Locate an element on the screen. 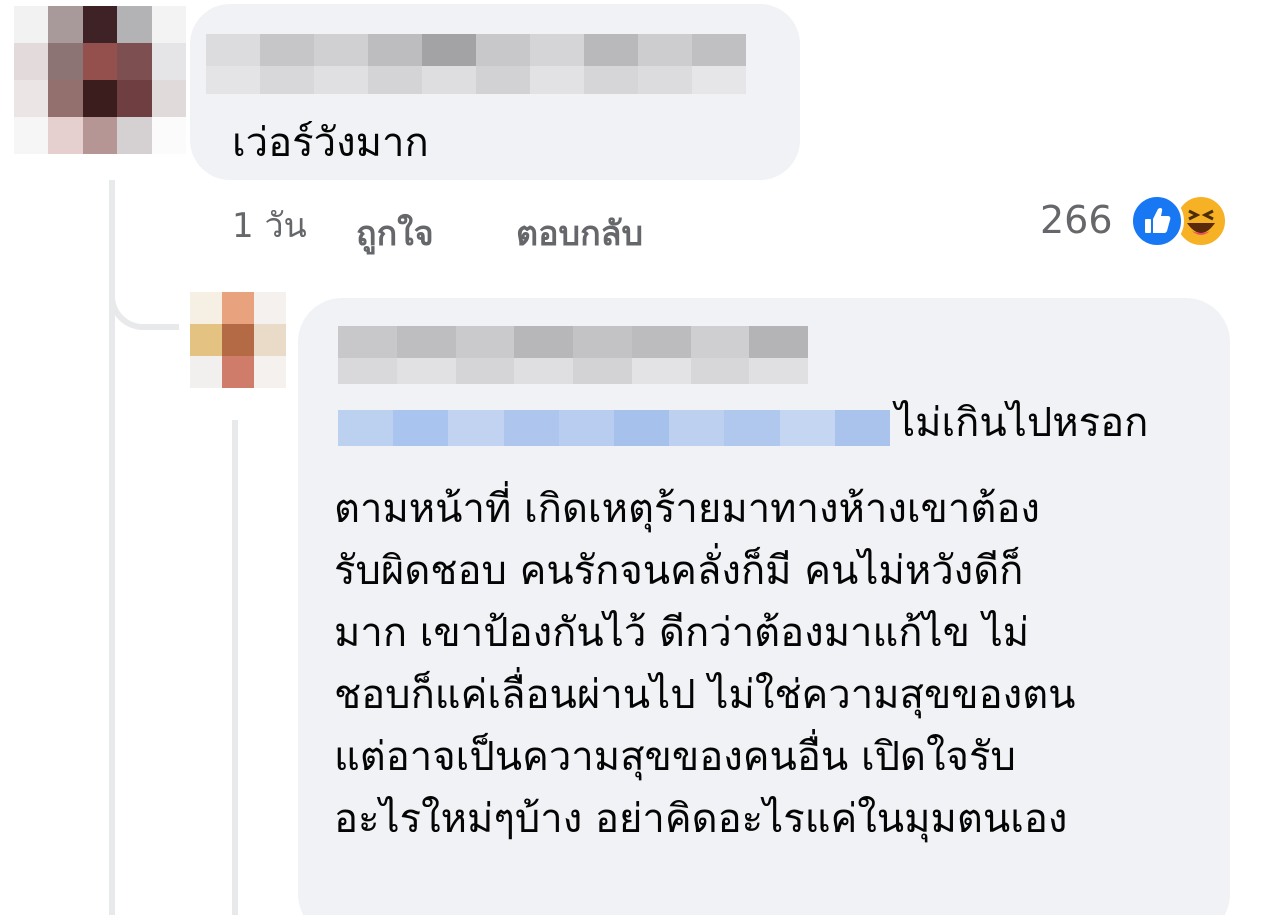  reaction-icons is located at coordinates (1190, 222).